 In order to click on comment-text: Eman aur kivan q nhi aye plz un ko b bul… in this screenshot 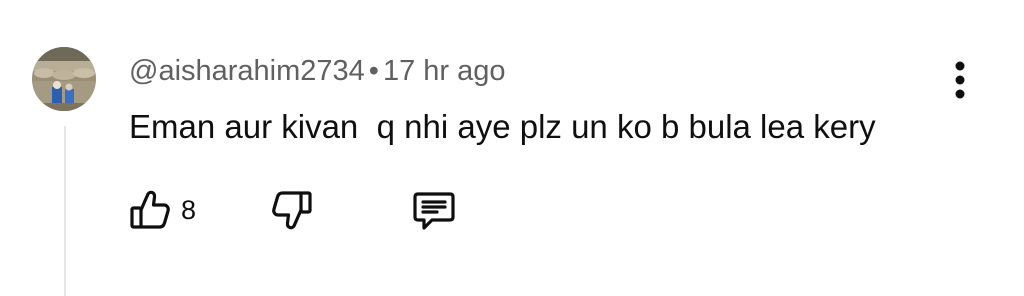, I will do `click(502, 126)`.